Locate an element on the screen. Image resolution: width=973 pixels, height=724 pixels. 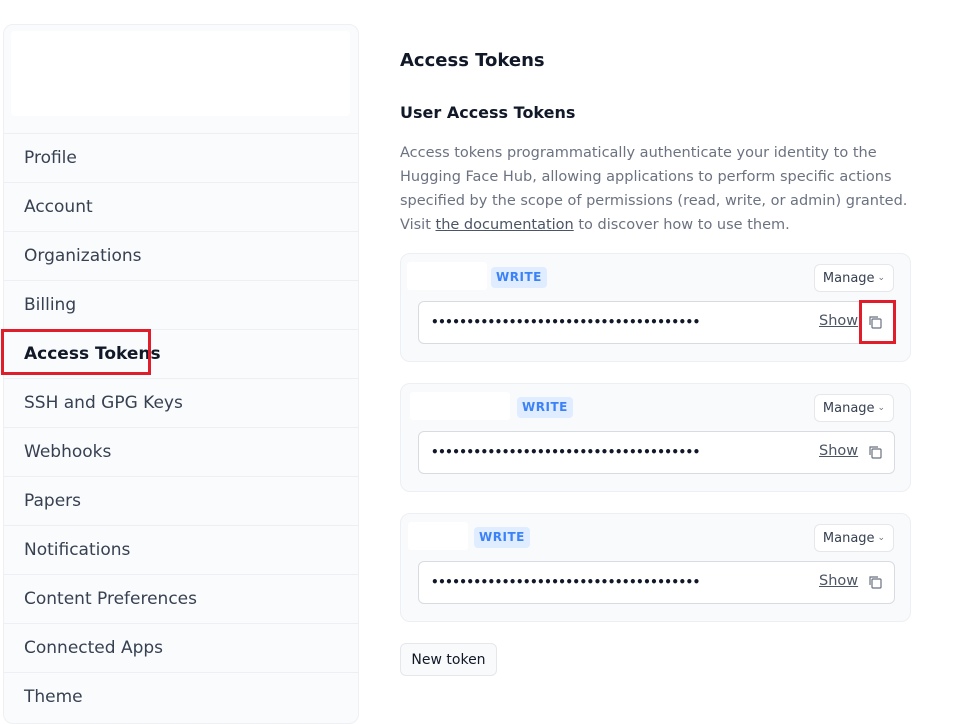
sidebar-item-label: Theme is located at coordinates (53, 697).